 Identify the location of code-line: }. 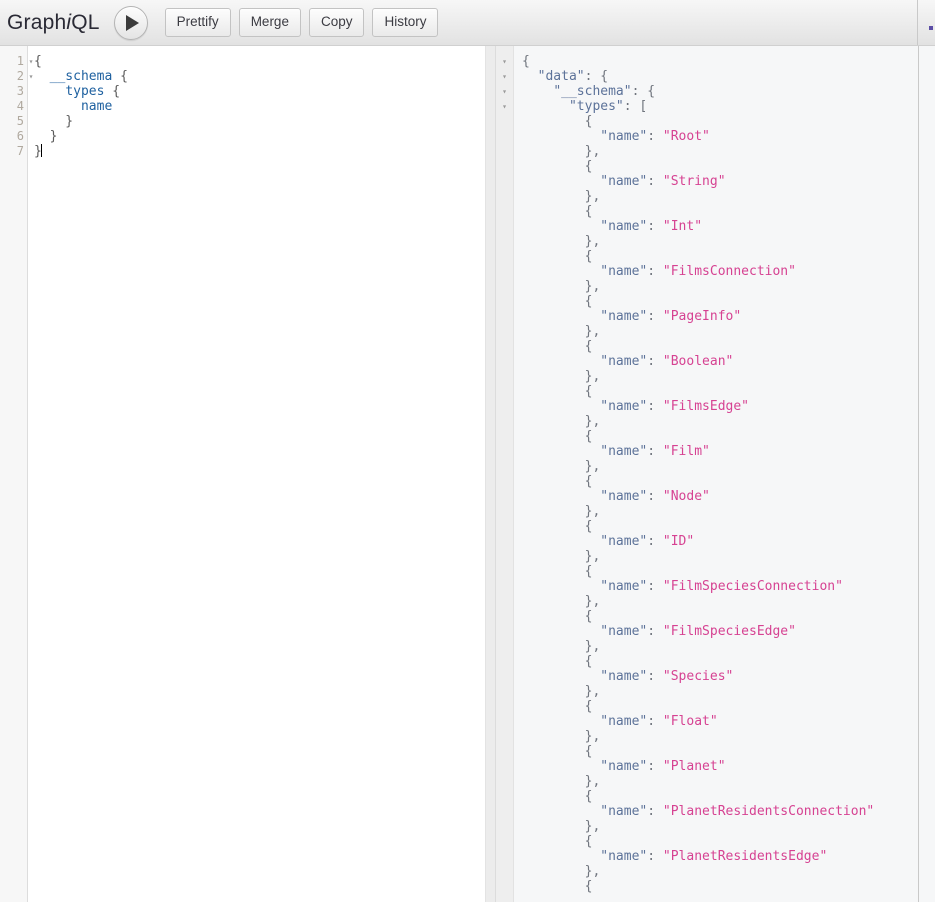
(259, 136).